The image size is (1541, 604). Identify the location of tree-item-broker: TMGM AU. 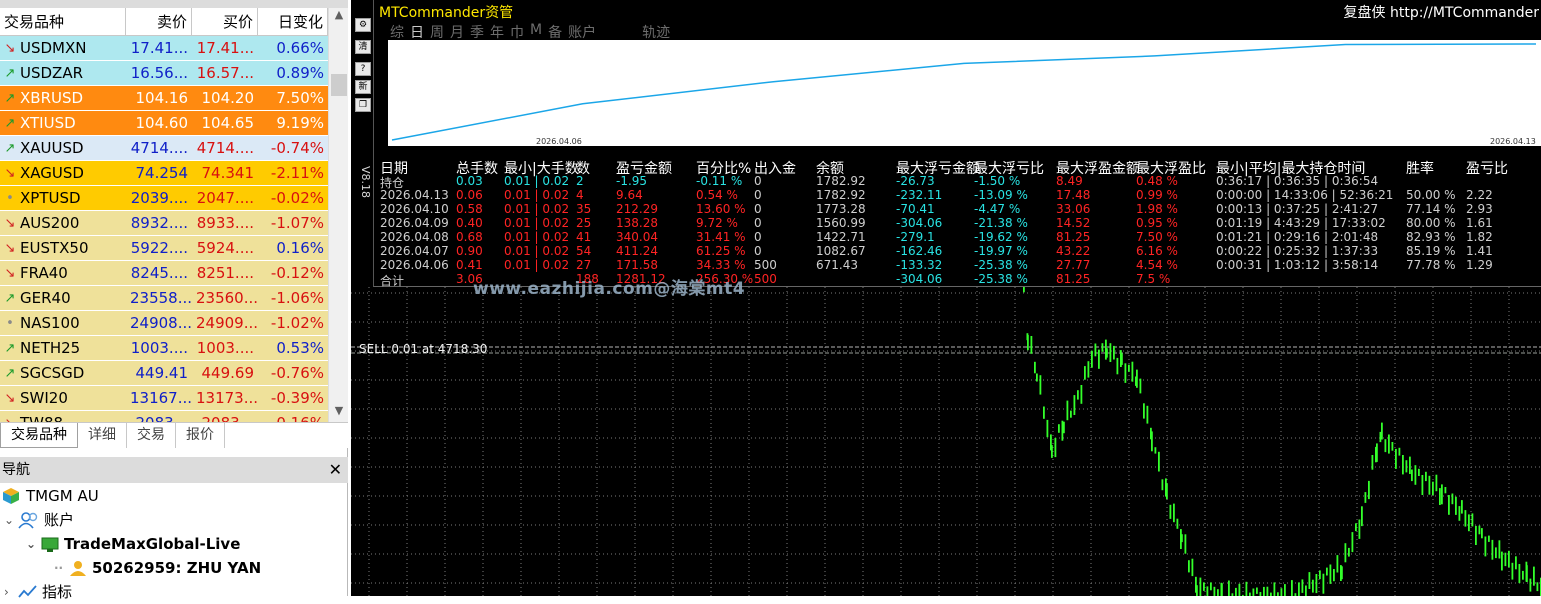
(50, 496).